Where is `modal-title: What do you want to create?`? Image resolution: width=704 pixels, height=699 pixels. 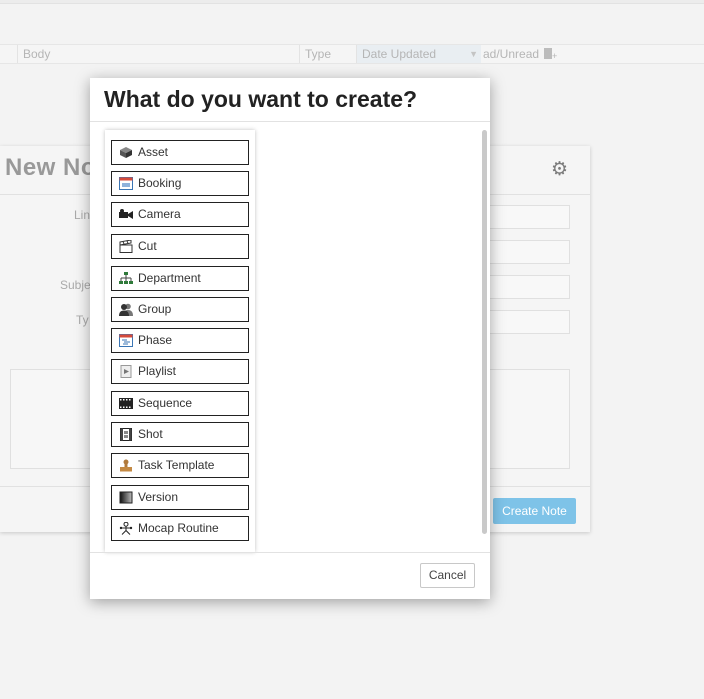 modal-title: What do you want to create? is located at coordinates (261, 99).